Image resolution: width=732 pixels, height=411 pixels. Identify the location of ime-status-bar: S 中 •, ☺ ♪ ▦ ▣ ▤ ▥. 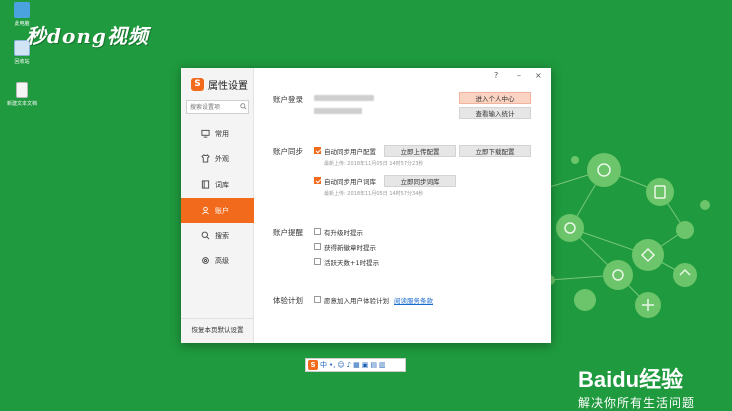
(355, 365).